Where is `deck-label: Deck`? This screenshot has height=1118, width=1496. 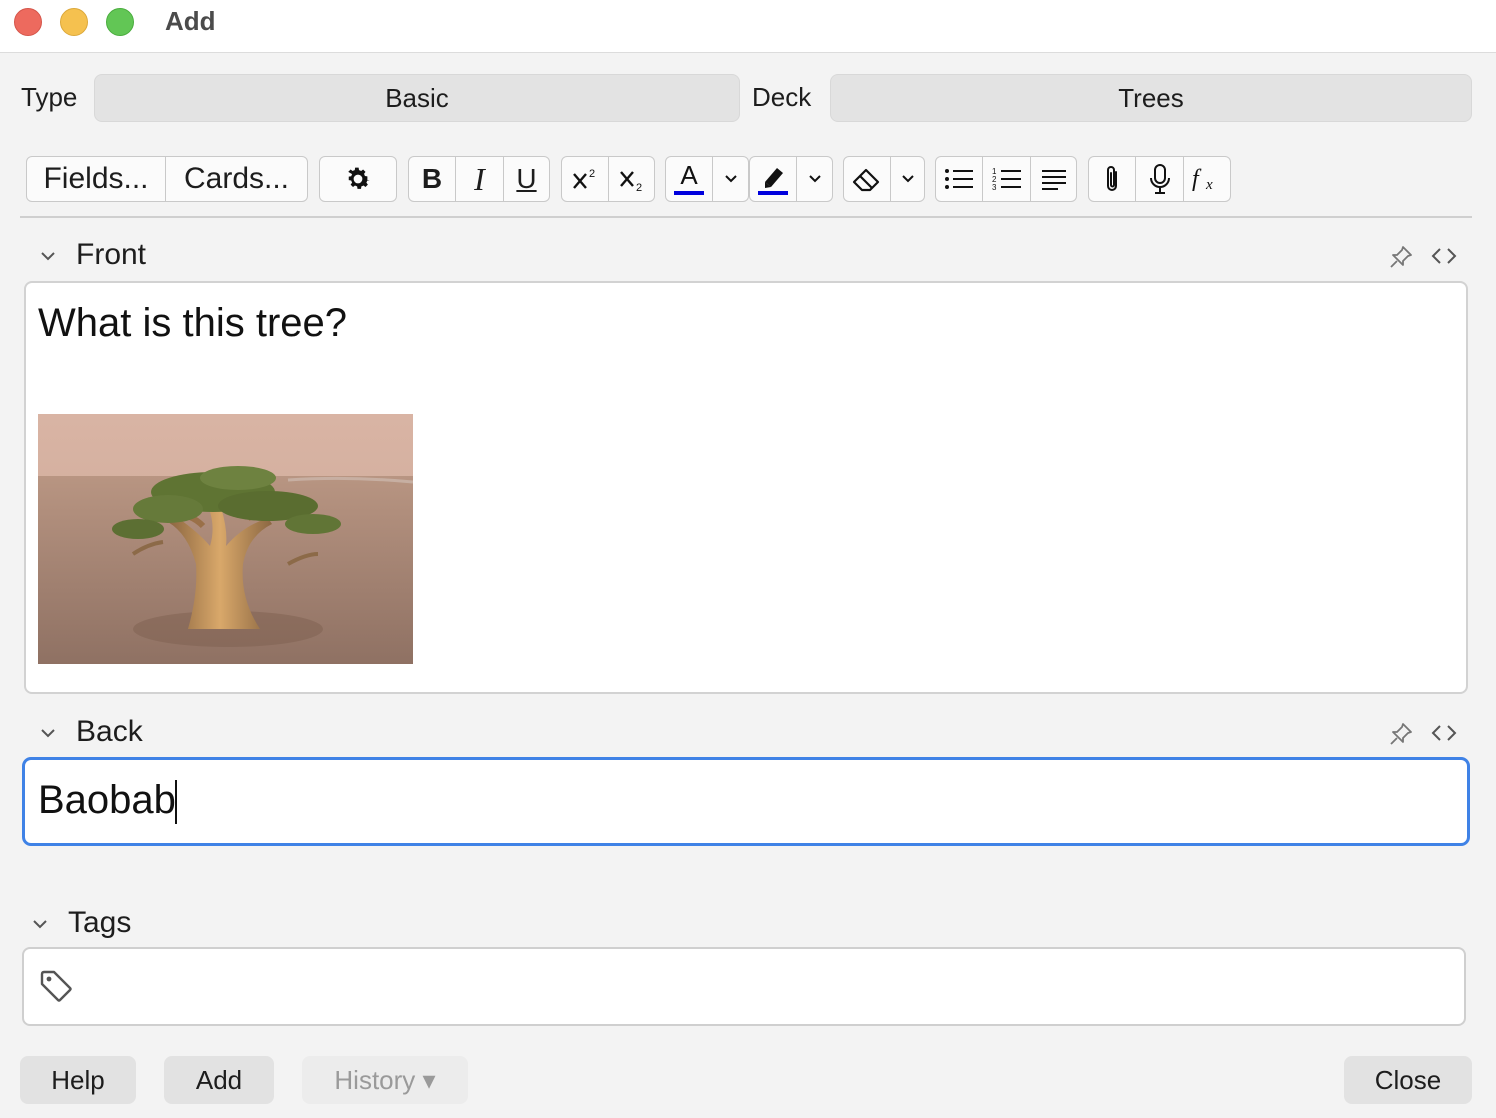 deck-label: Deck is located at coordinates (782, 97).